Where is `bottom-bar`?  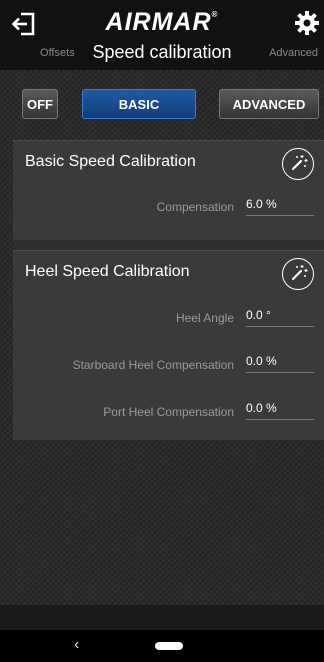 bottom-bar is located at coordinates (162, 617).